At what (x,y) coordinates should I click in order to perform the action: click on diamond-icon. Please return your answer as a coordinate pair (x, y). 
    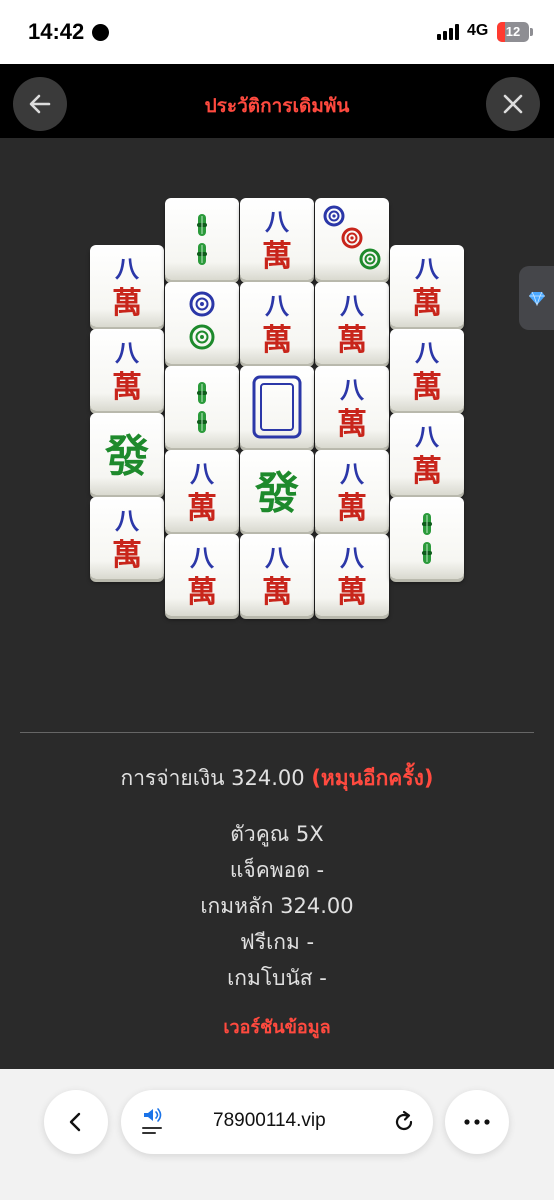
    Looking at the image, I should click on (537, 298).